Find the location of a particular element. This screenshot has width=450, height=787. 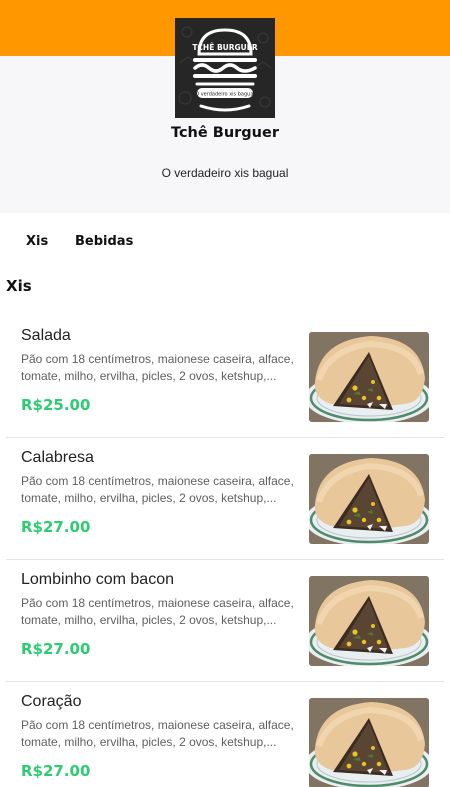

tab-bebidas: Bebidas is located at coordinates (104, 241).